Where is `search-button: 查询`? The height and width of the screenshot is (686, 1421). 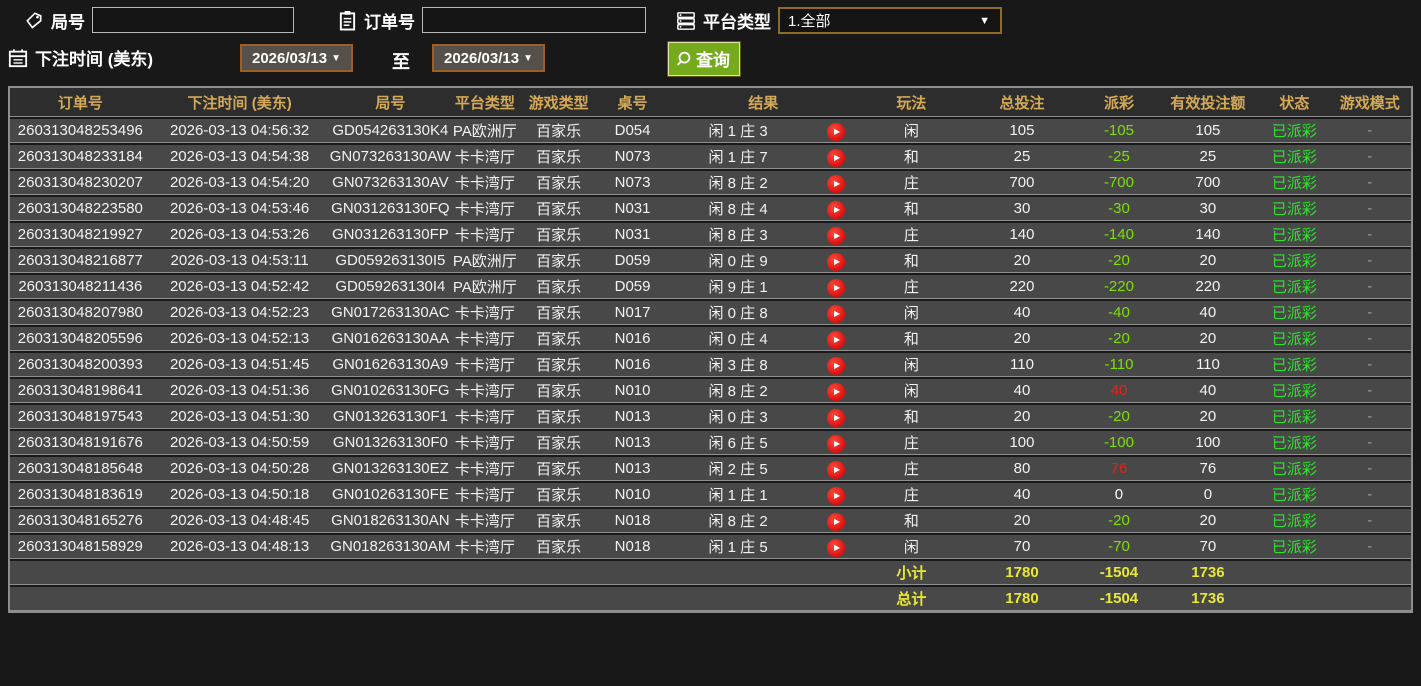
search-button: 查询 is located at coordinates (704, 59).